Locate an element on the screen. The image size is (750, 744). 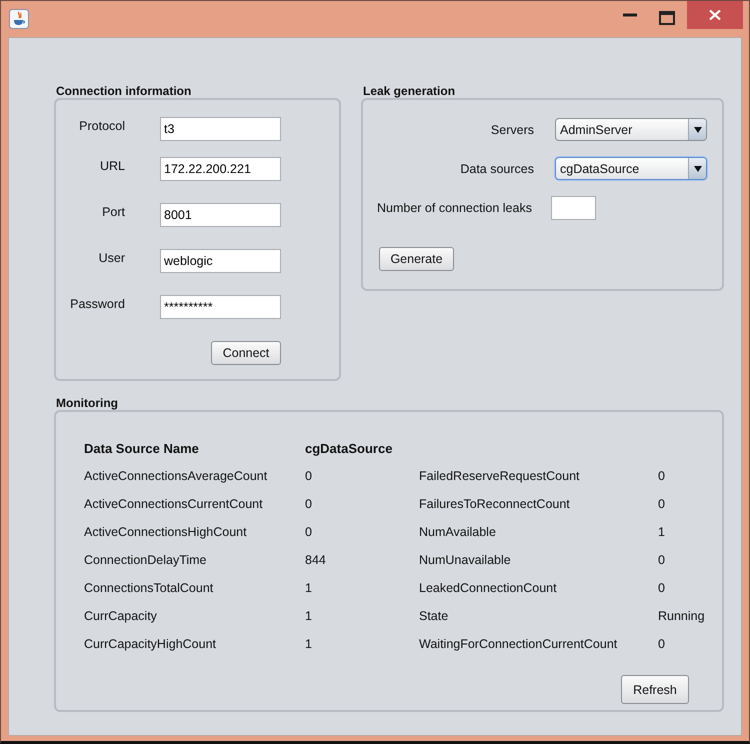
dropdown-label: Servers is located at coordinates (512, 129).